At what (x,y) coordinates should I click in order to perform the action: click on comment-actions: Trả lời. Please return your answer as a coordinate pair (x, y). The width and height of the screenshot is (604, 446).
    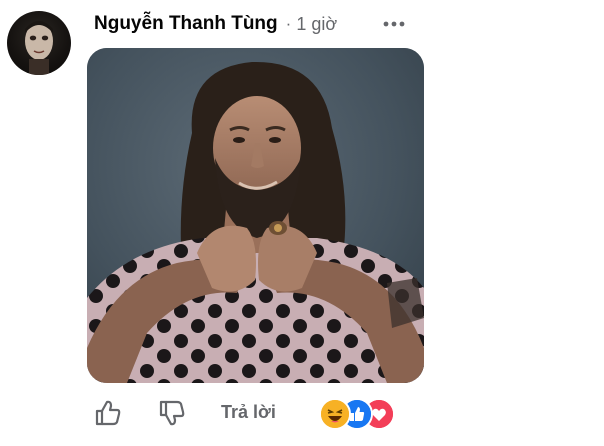
    Looking at the image, I should click on (303, 413).